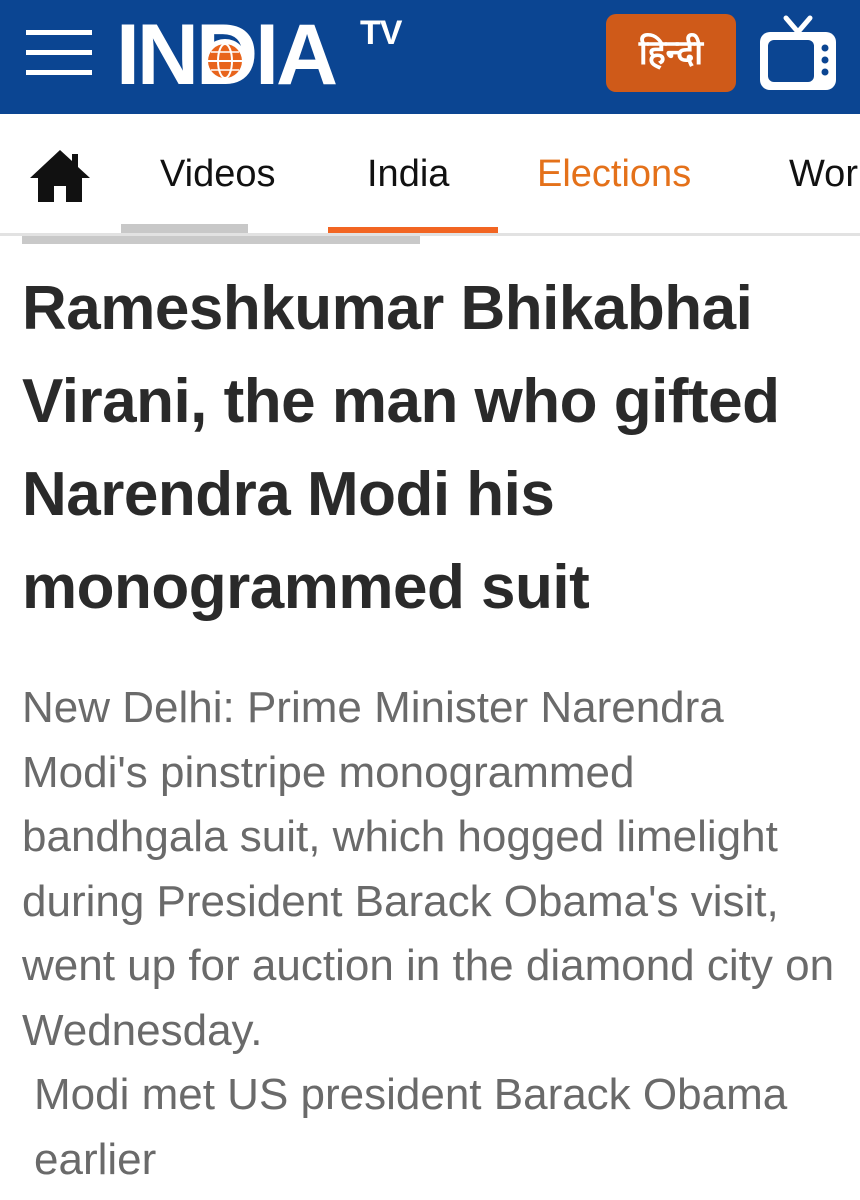 This screenshot has height=1200, width=860. What do you see at coordinates (59, 53) in the screenshot?
I see `hamburger-menu-icon` at bounding box center [59, 53].